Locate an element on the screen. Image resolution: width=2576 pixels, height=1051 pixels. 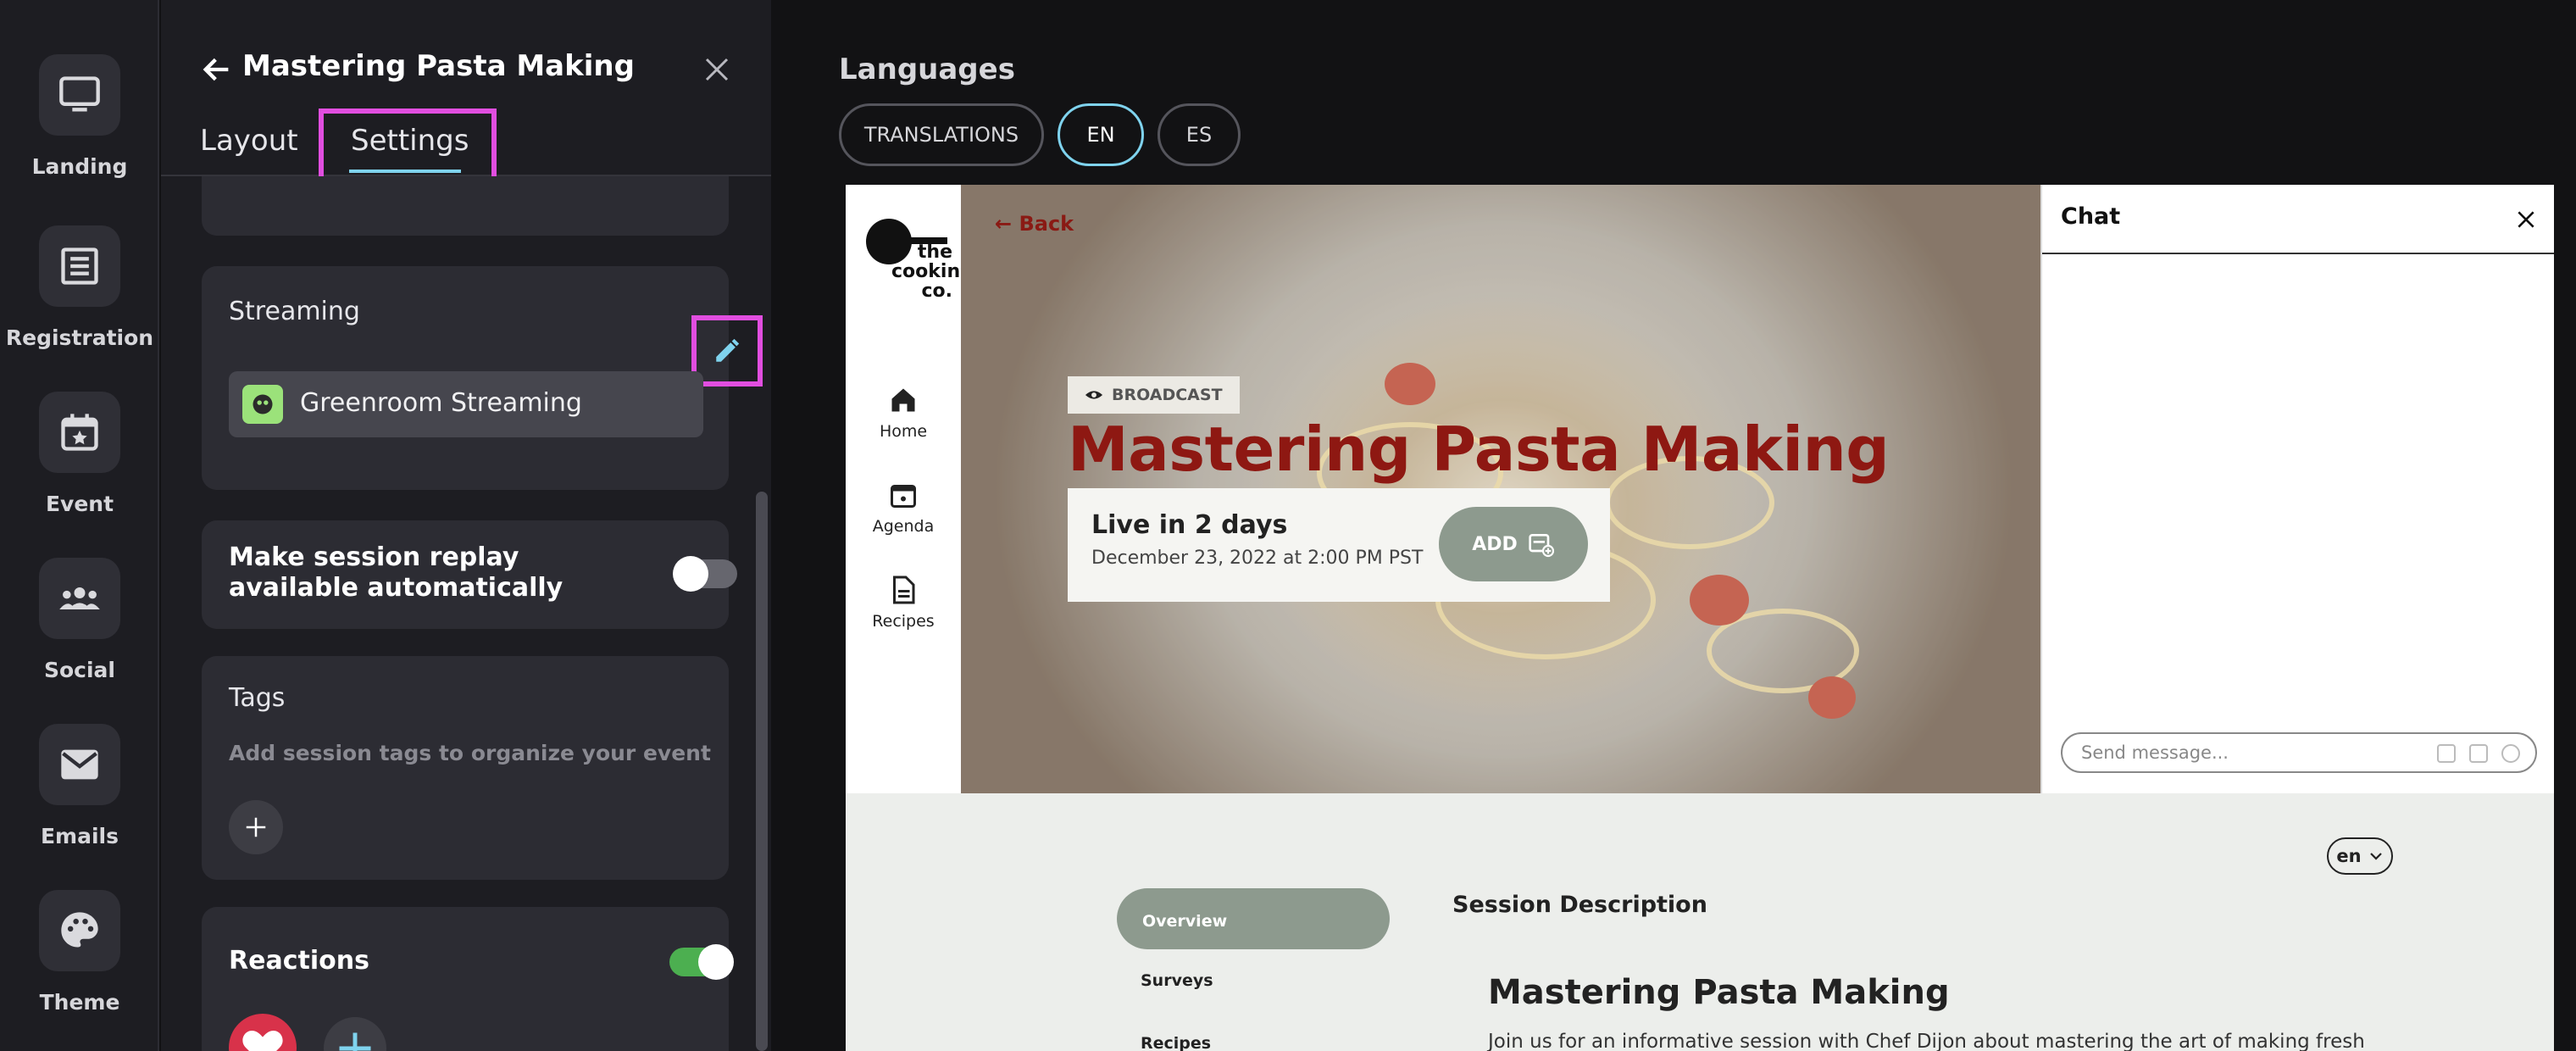
calendar-icon is located at coordinates (903, 496).